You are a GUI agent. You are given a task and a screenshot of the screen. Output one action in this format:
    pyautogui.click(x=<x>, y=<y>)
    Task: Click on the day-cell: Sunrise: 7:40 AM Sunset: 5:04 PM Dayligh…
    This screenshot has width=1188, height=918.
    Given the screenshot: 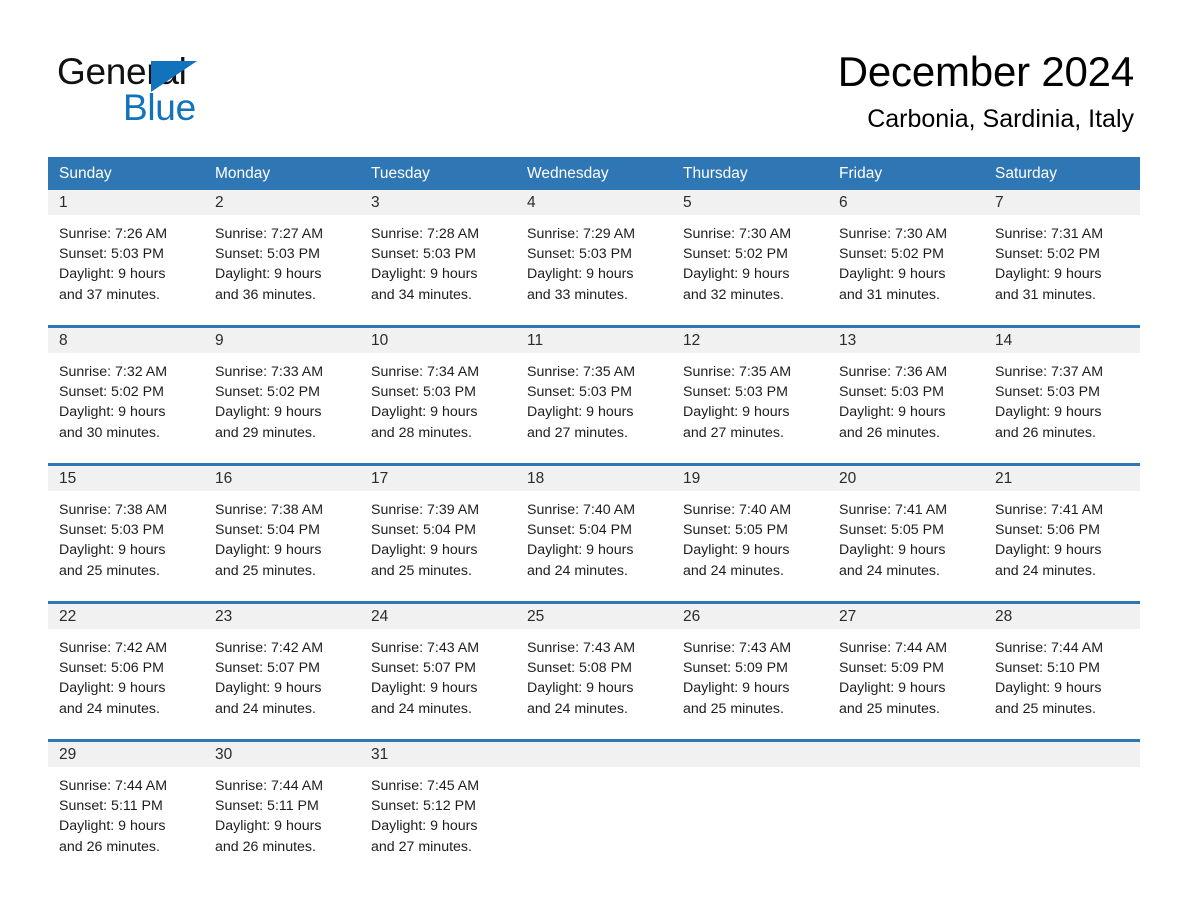 What is the action you would take?
    pyautogui.click(x=594, y=546)
    